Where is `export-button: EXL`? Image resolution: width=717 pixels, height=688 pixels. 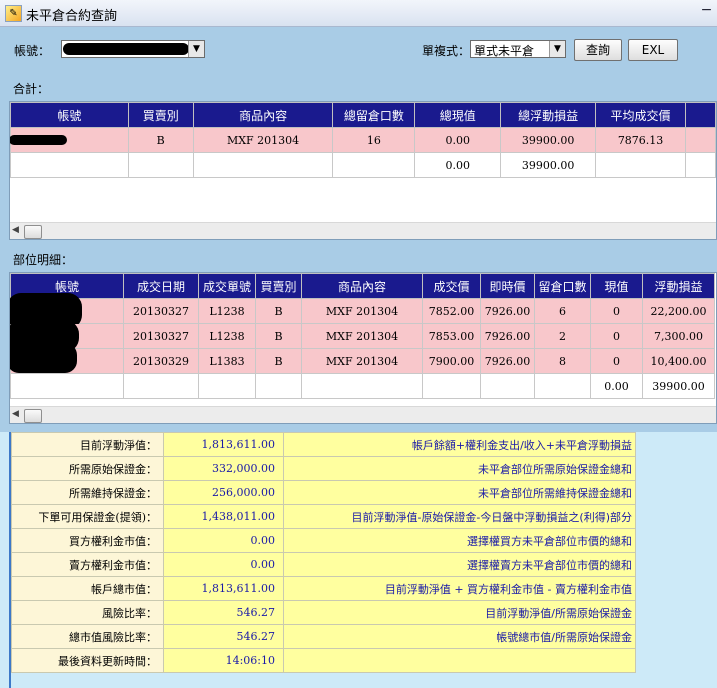 export-button: EXL is located at coordinates (653, 50).